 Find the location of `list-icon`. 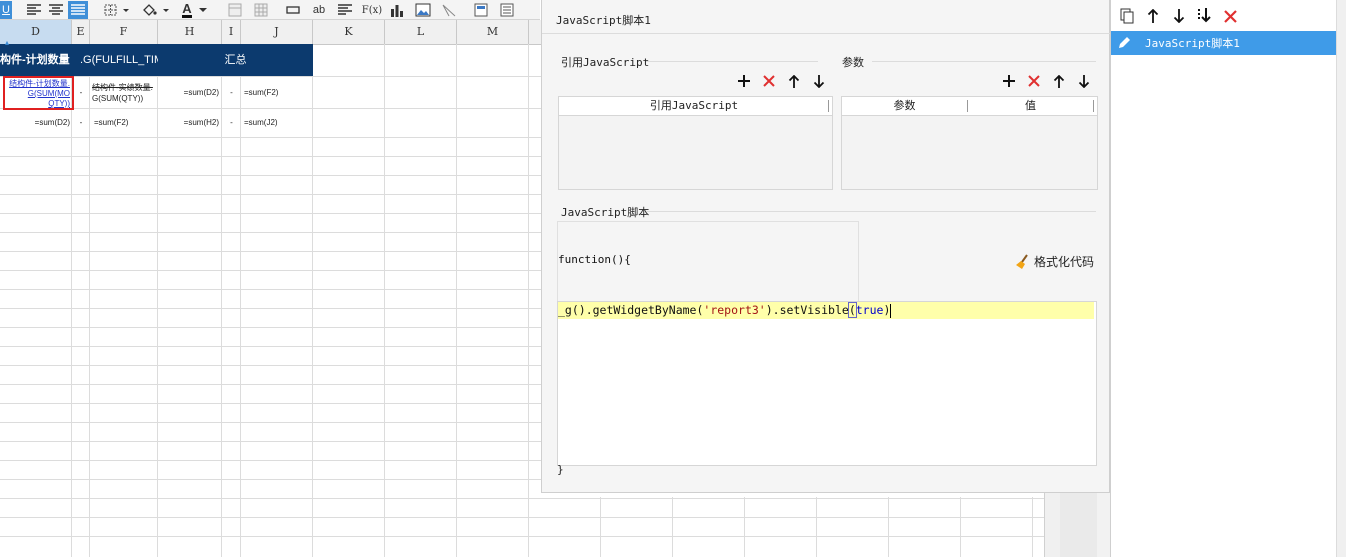

list-icon is located at coordinates (507, 10).